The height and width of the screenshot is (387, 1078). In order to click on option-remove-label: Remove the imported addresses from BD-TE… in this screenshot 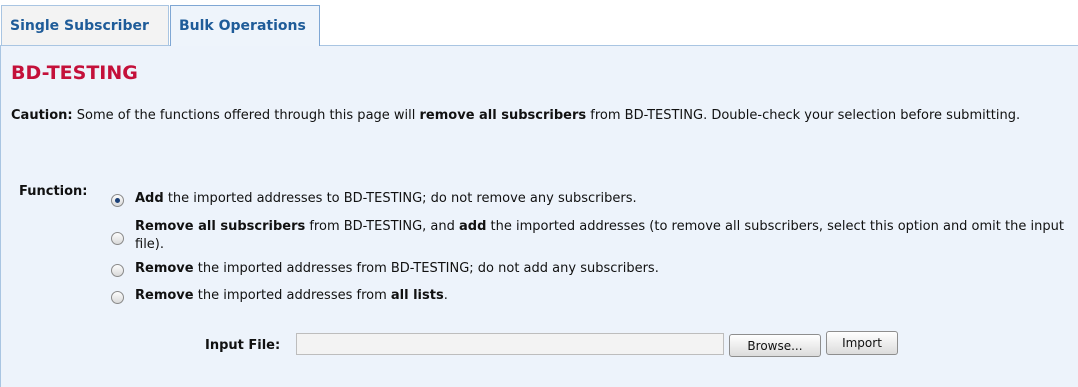, I will do `click(603, 269)`.